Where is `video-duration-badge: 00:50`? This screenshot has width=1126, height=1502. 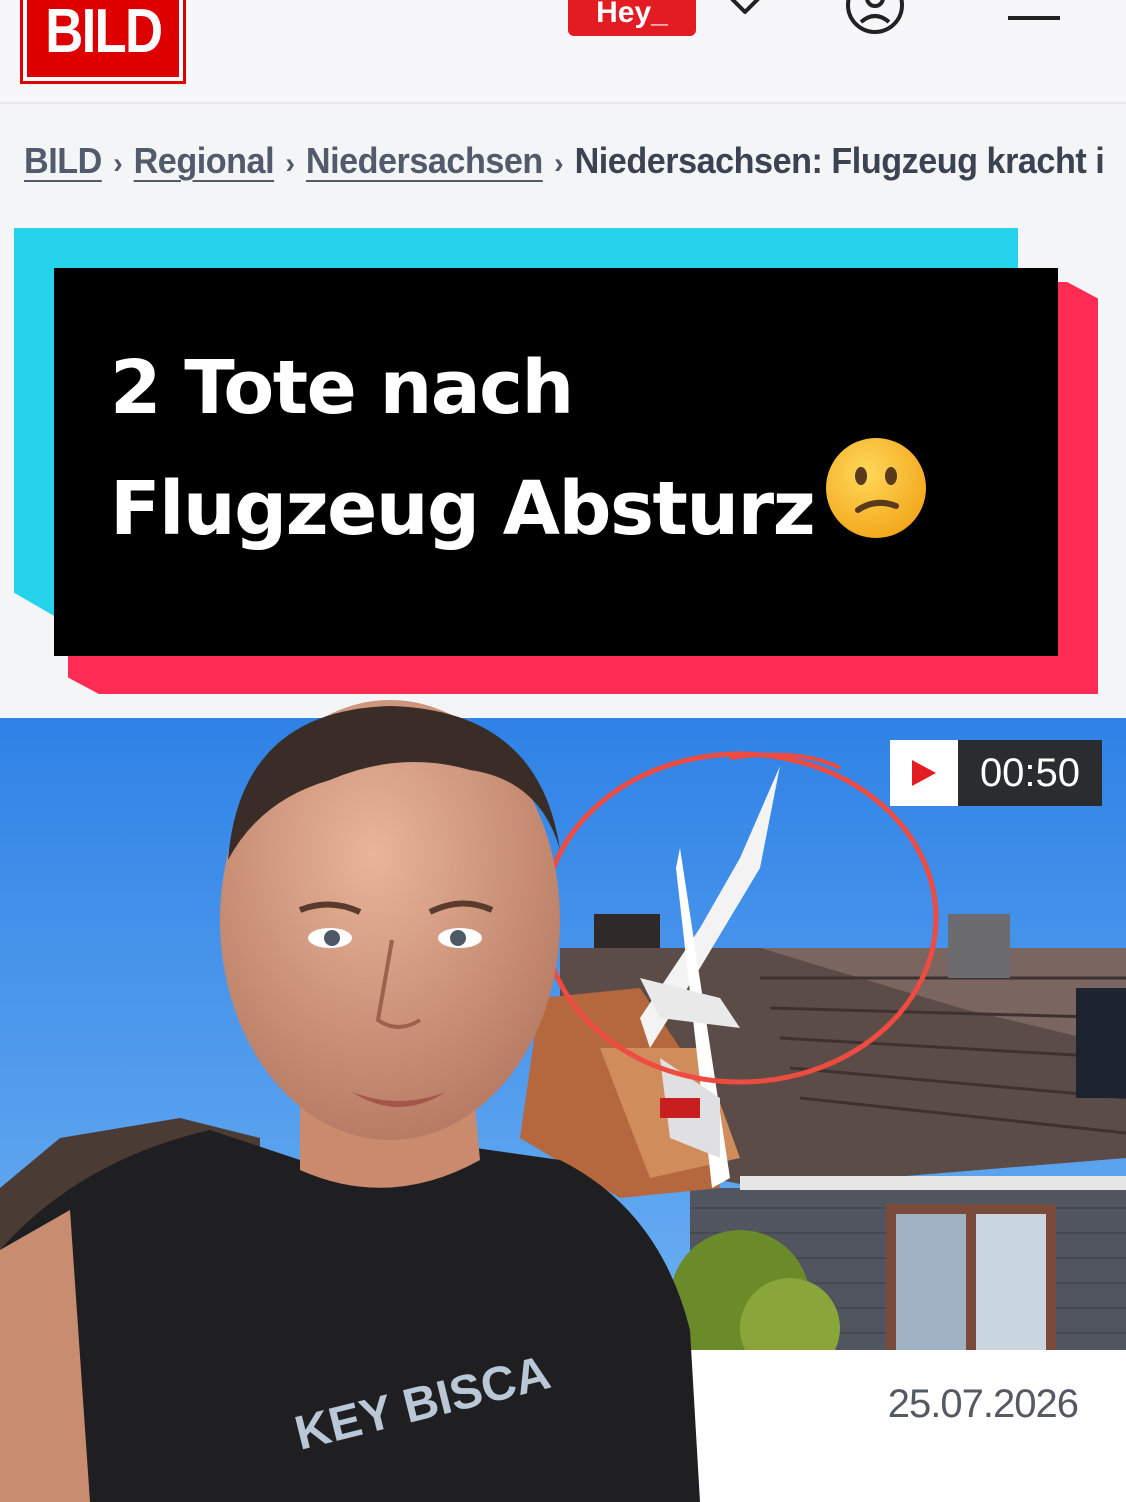
video-duration-badge: 00:50 is located at coordinates (996, 773).